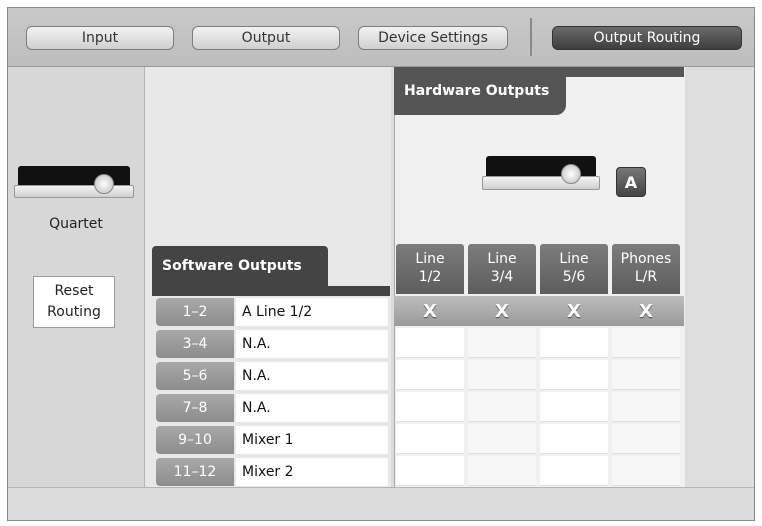 Image resolution: width=762 pixels, height=526 pixels. I want to click on hardware-column-line-5-6: Line 5/6, so click(574, 269).